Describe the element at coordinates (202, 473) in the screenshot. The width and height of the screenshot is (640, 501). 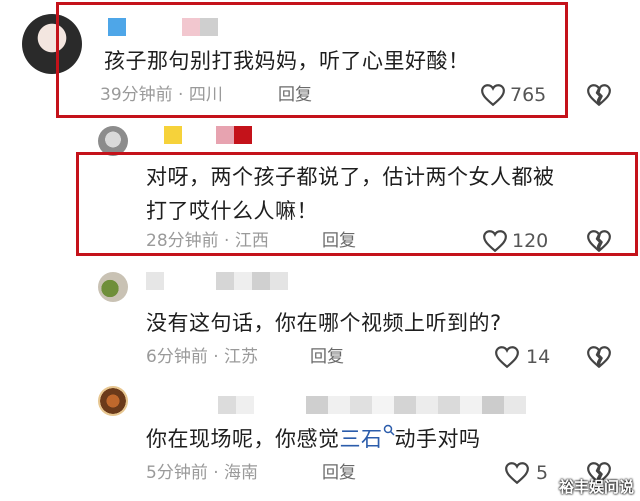
I see `comment-meta: 5分钟前 · 海南` at that location.